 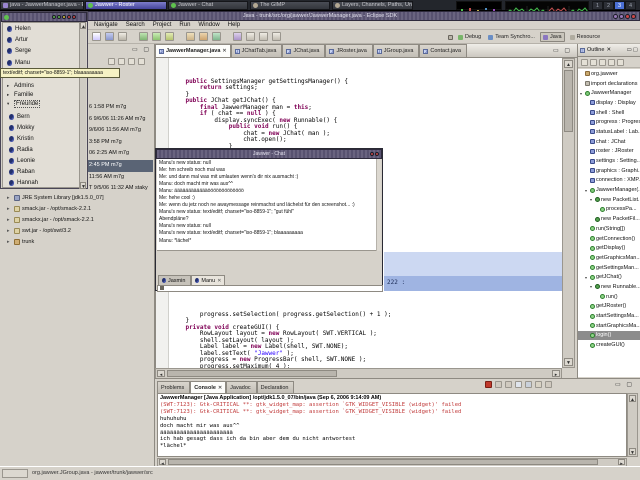 What do you see at coordinates (498, 384) in the screenshot?
I see `remove-launch-icon` at bounding box center [498, 384].